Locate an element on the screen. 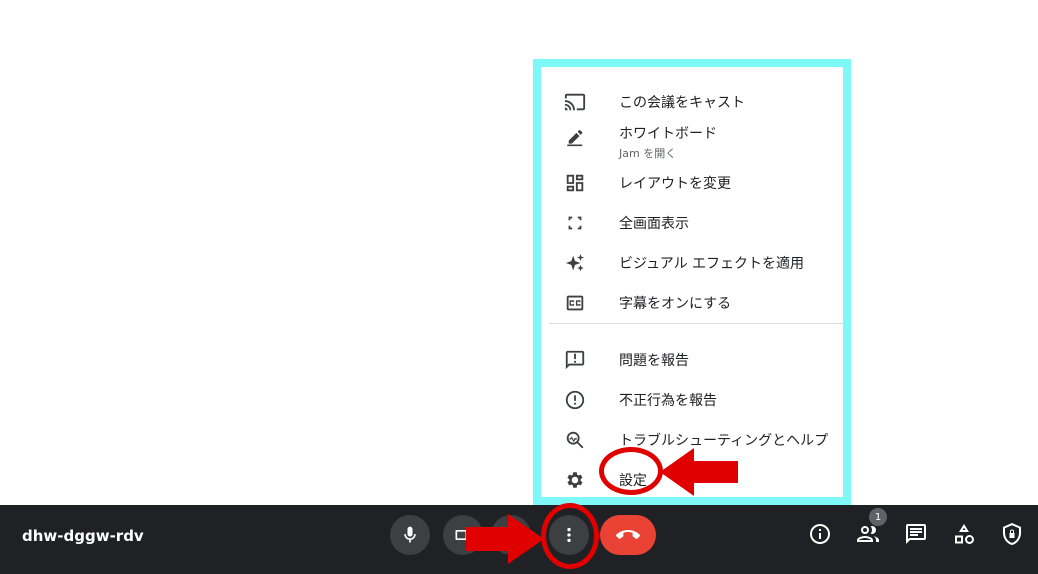 The height and width of the screenshot is (574, 1038). layout-icon is located at coordinates (575, 183).